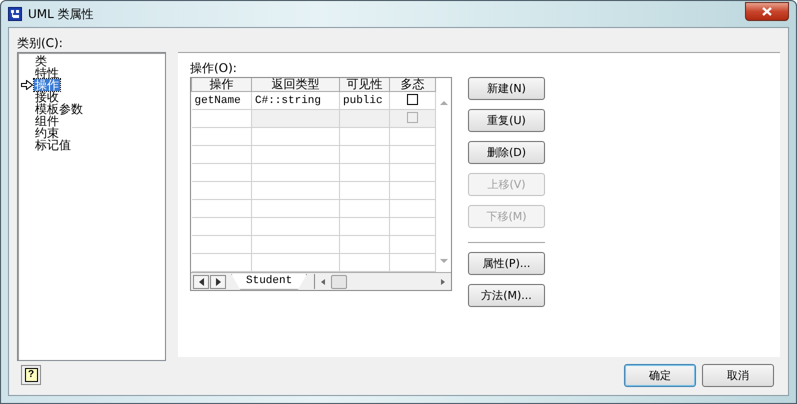  What do you see at coordinates (31, 375) in the screenshot?
I see `help-button: ?` at bounding box center [31, 375].